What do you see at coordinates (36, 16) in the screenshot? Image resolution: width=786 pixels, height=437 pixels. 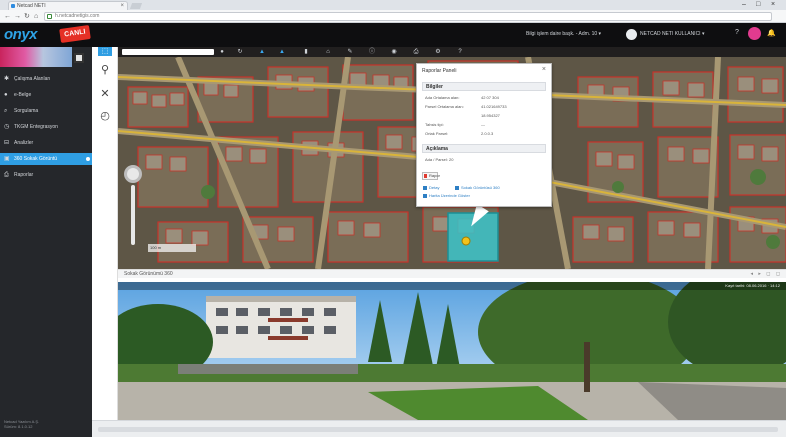 I see `home-icon: ⌂` at bounding box center [36, 16].